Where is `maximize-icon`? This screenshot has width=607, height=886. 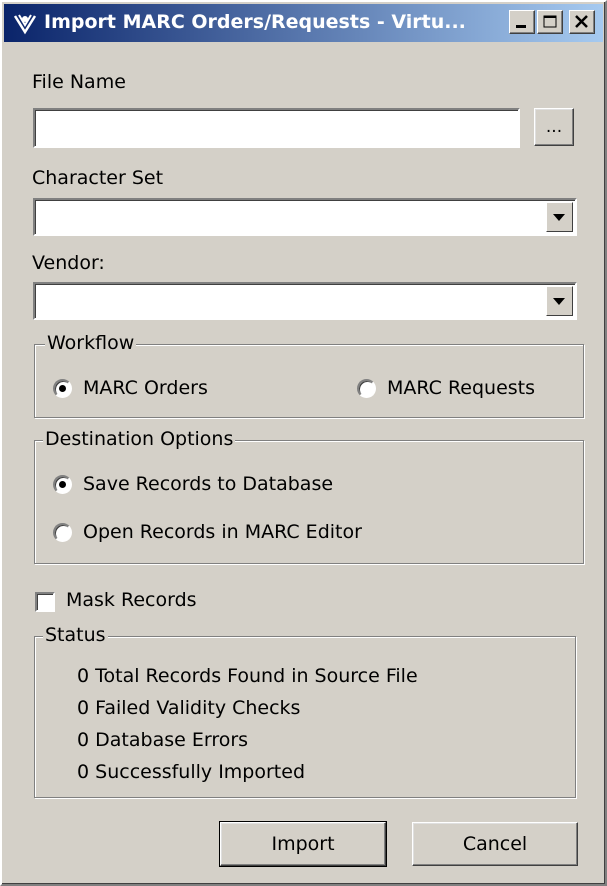 maximize-icon is located at coordinates (550, 21).